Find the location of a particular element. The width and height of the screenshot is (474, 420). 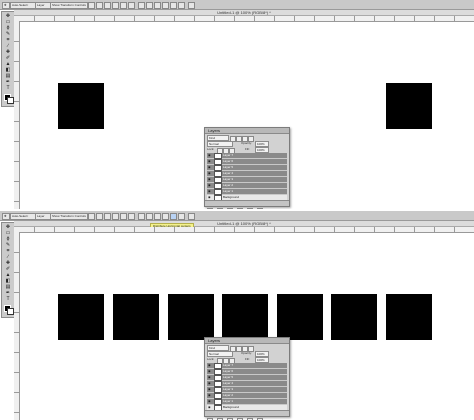

fill-label: Fill: is located at coordinates (247, 359).